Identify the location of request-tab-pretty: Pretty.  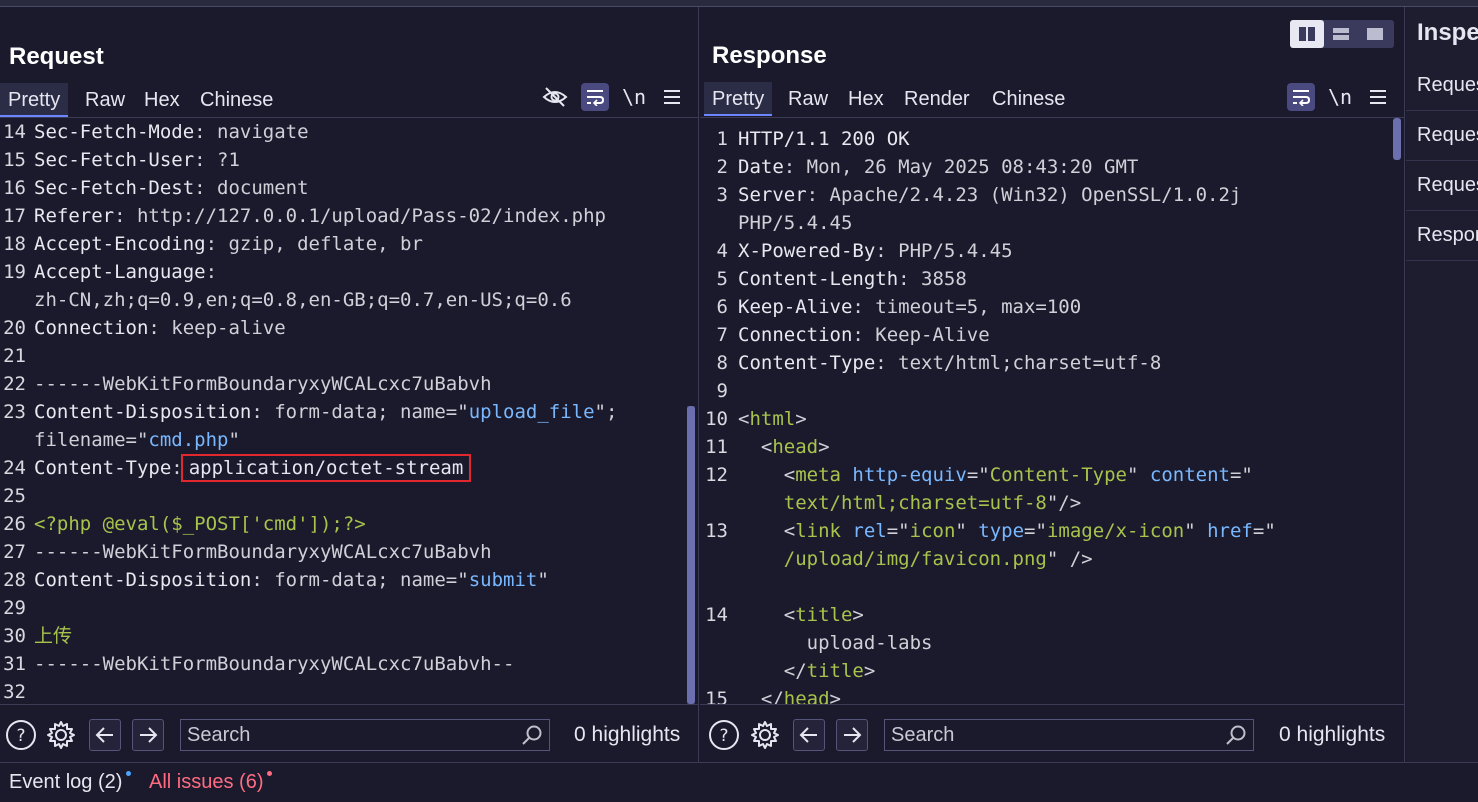
(34, 100).